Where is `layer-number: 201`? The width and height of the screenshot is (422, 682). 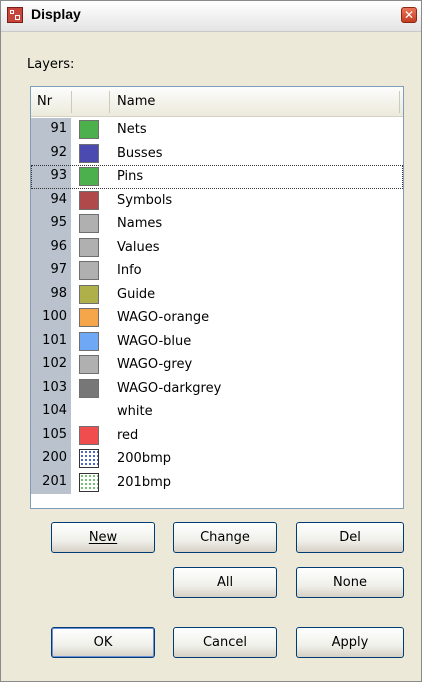 layer-number: 201 is located at coordinates (51, 482).